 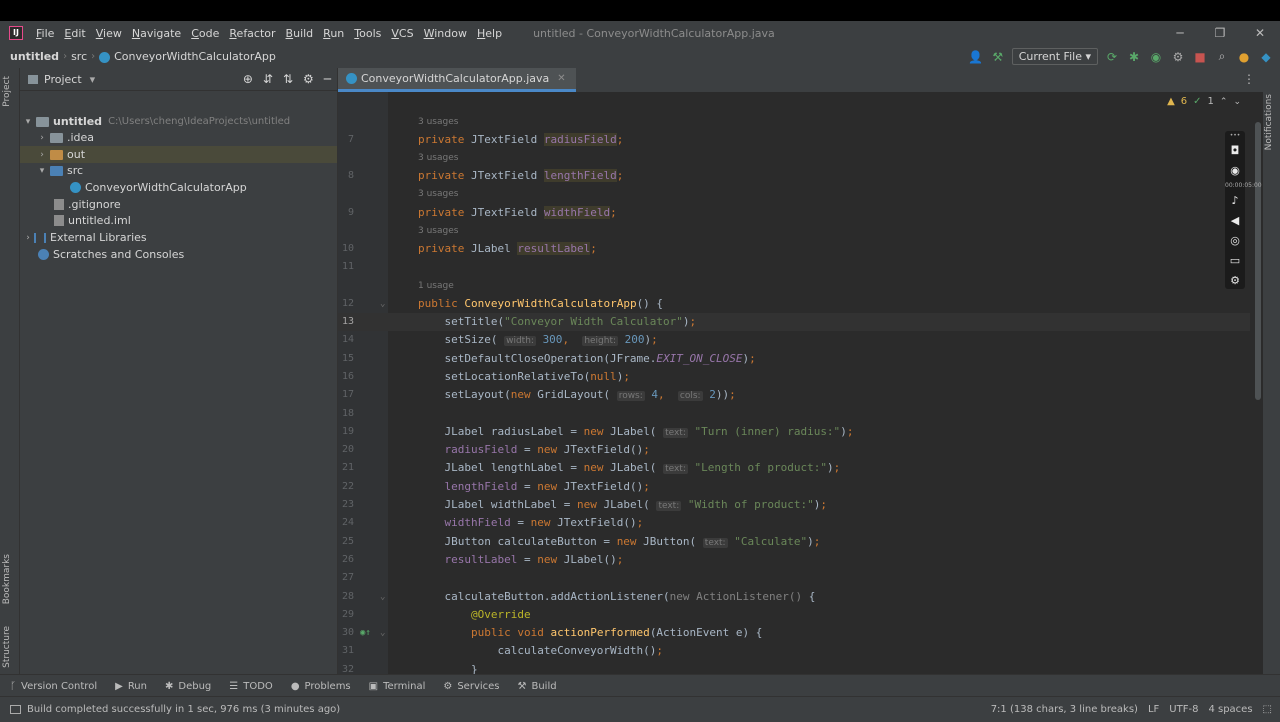 I want to click on caret-position: 7:1 (138 chars, 3 line breaks), so click(x=1064, y=709).